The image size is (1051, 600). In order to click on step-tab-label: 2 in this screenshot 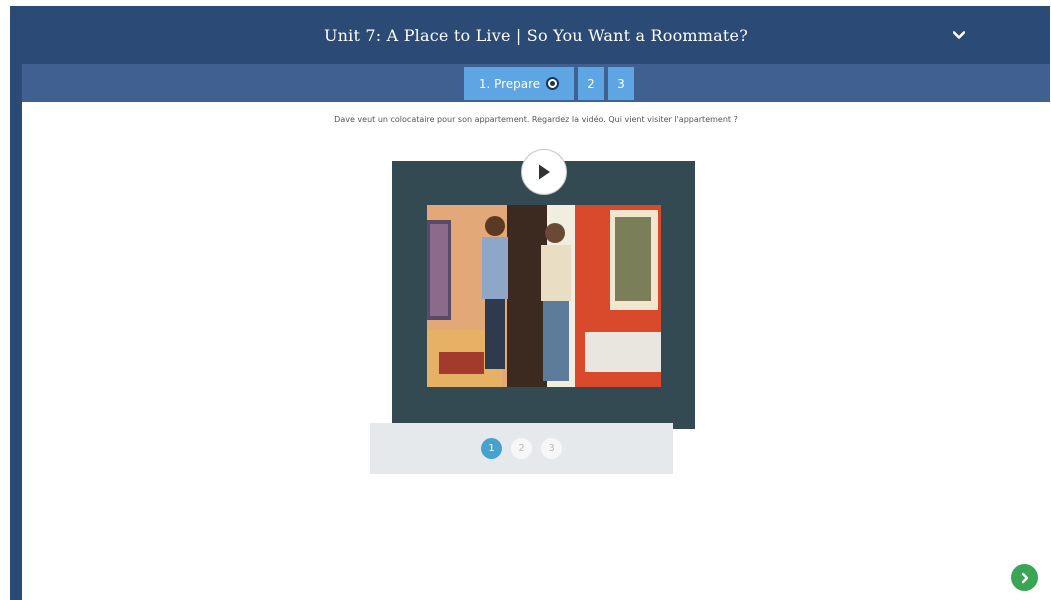, I will do `click(591, 83)`.